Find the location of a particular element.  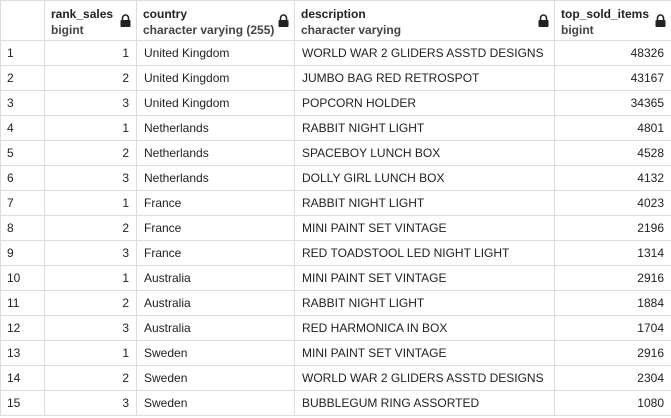

row-number: 4 is located at coordinates (22, 128).